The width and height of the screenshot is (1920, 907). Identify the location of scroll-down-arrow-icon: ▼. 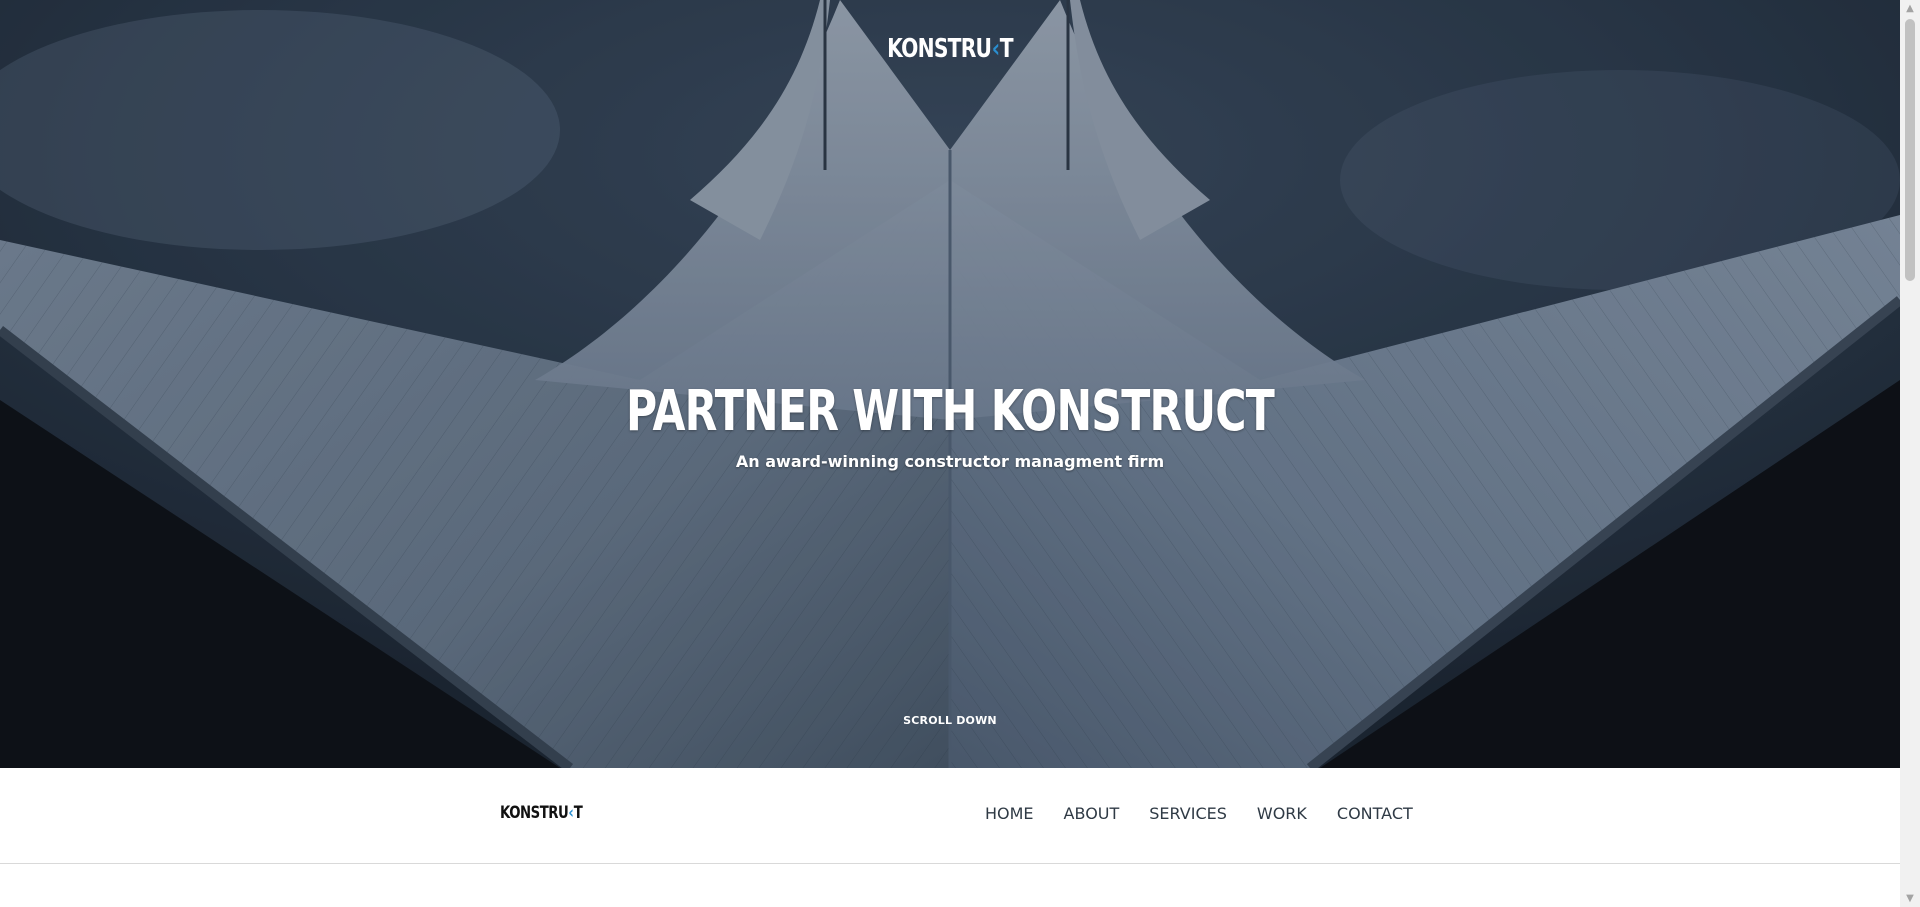
(1910, 898).